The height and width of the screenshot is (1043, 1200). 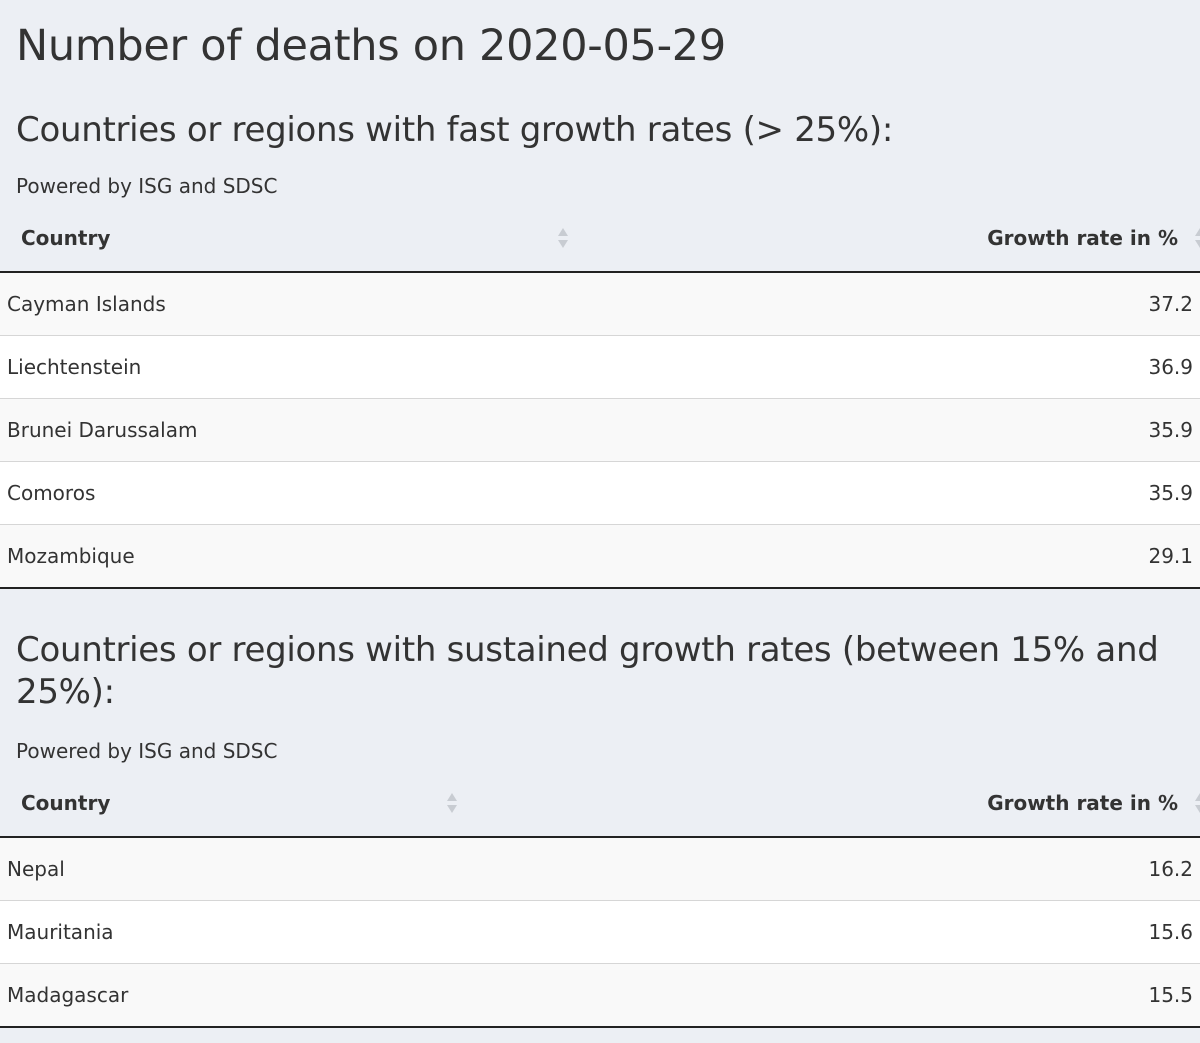 I want to click on cell-country: Madagascar, so click(x=300, y=995).